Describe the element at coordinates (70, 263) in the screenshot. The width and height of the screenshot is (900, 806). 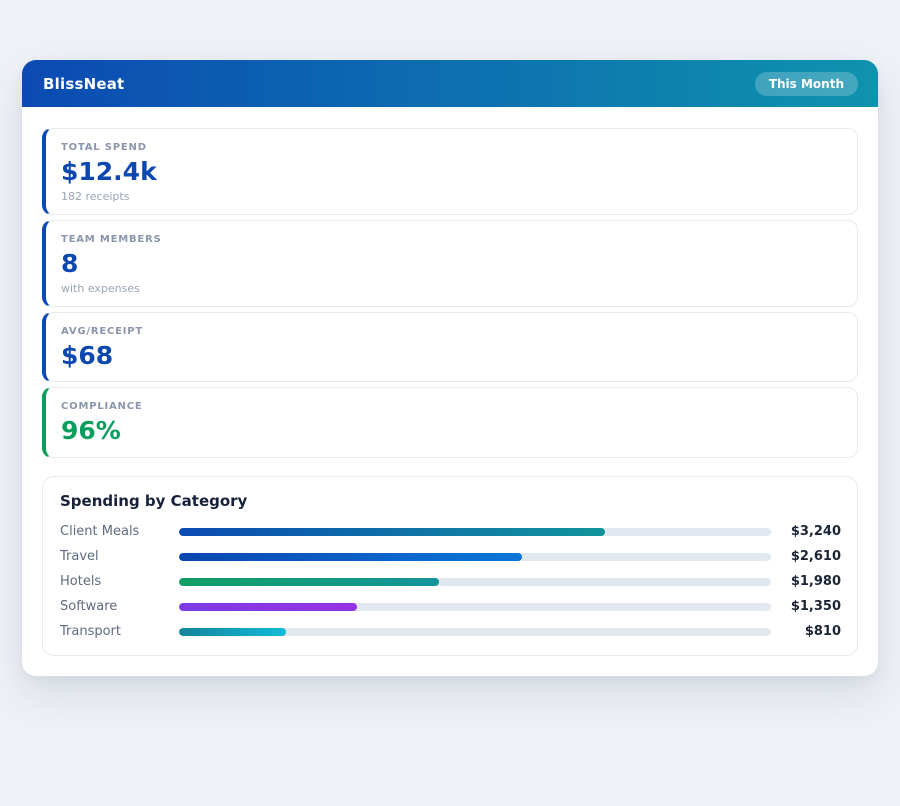
I see `stat-value: 8` at that location.